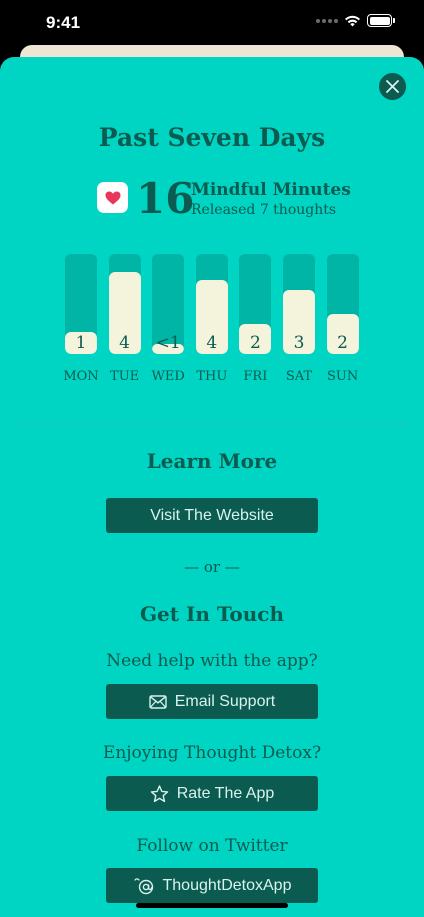 Image resolution: width=424 pixels, height=917 pixels. Describe the element at coordinates (159, 793) in the screenshot. I see `star-icon` at that location.